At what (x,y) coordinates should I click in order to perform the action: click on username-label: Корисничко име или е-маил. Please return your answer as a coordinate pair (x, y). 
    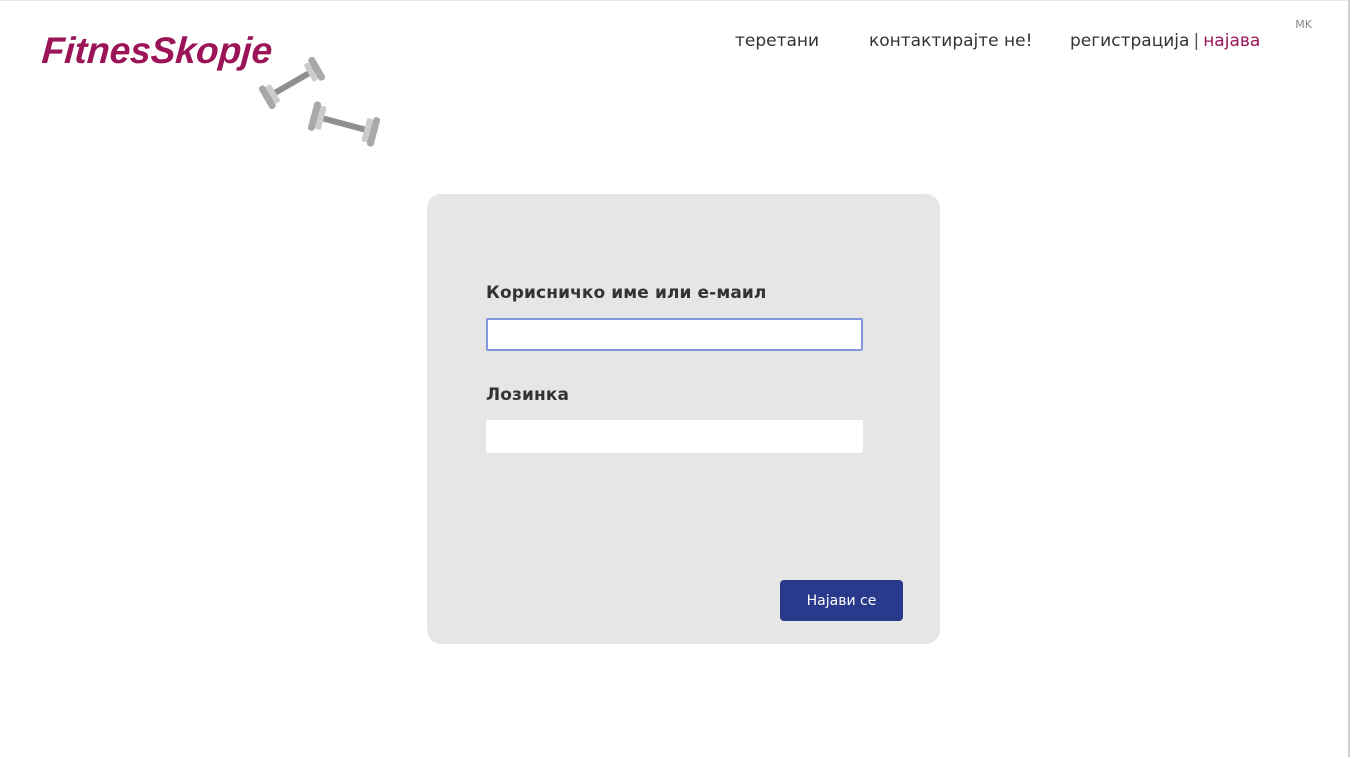
    Looking at the image, I should click on (626, 293).